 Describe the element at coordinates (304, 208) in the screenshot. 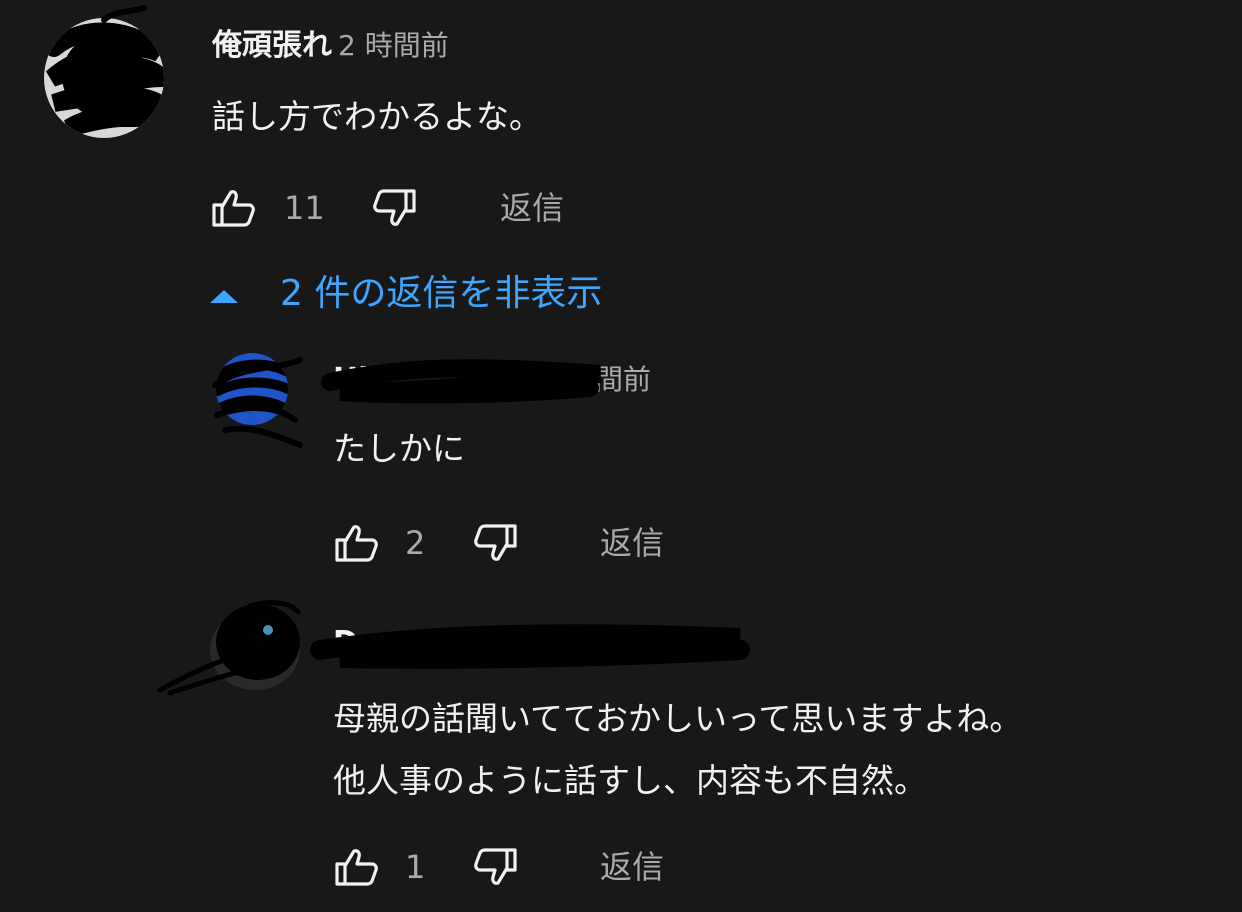

I see `like-count: 11` at that location.